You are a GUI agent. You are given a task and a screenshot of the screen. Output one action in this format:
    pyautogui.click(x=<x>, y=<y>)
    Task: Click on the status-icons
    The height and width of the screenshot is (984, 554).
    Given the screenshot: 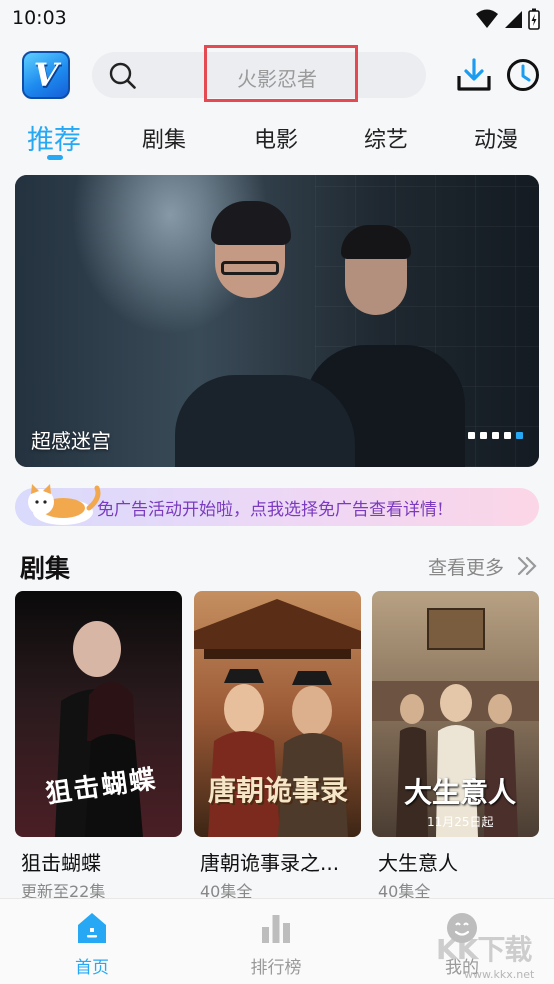 What is the action you would take?
    pyautogui.click(x=508, y=19)
    